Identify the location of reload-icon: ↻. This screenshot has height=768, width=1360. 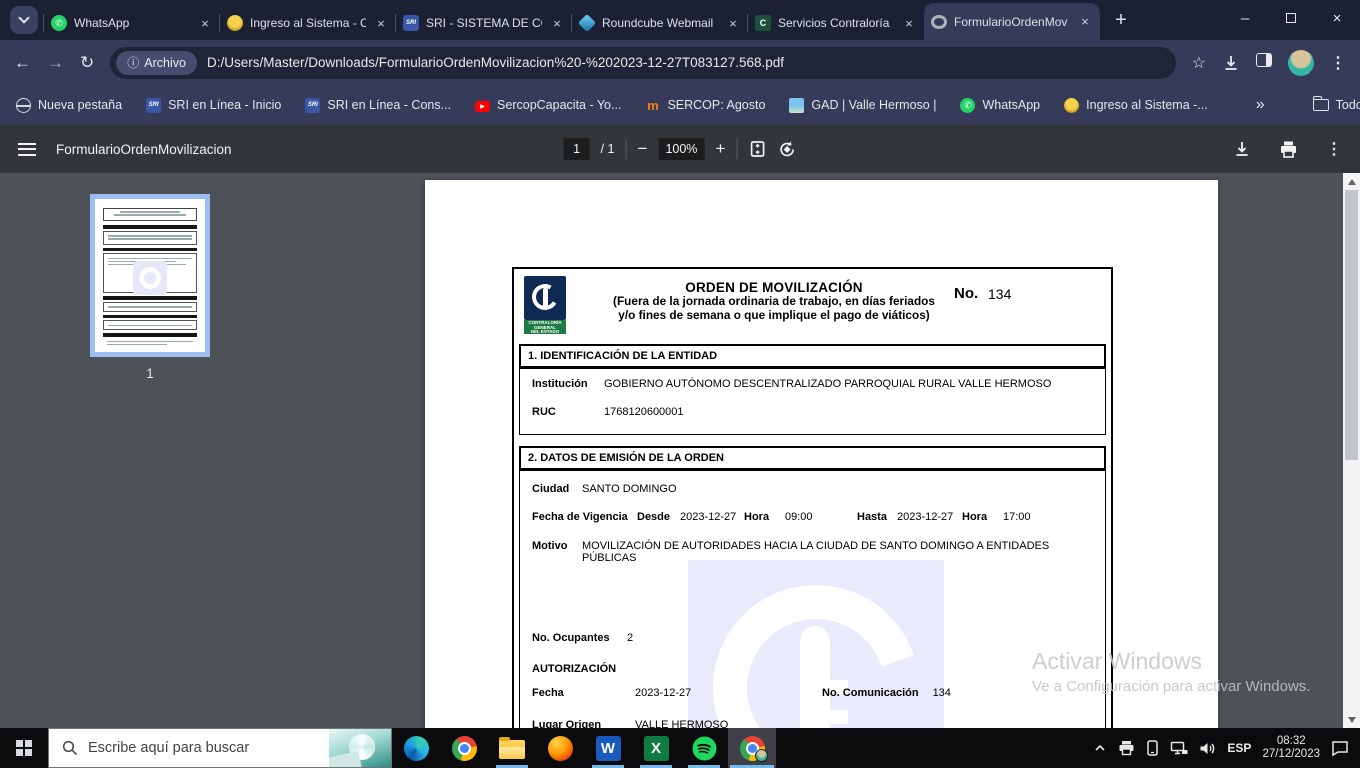
(87, 63).